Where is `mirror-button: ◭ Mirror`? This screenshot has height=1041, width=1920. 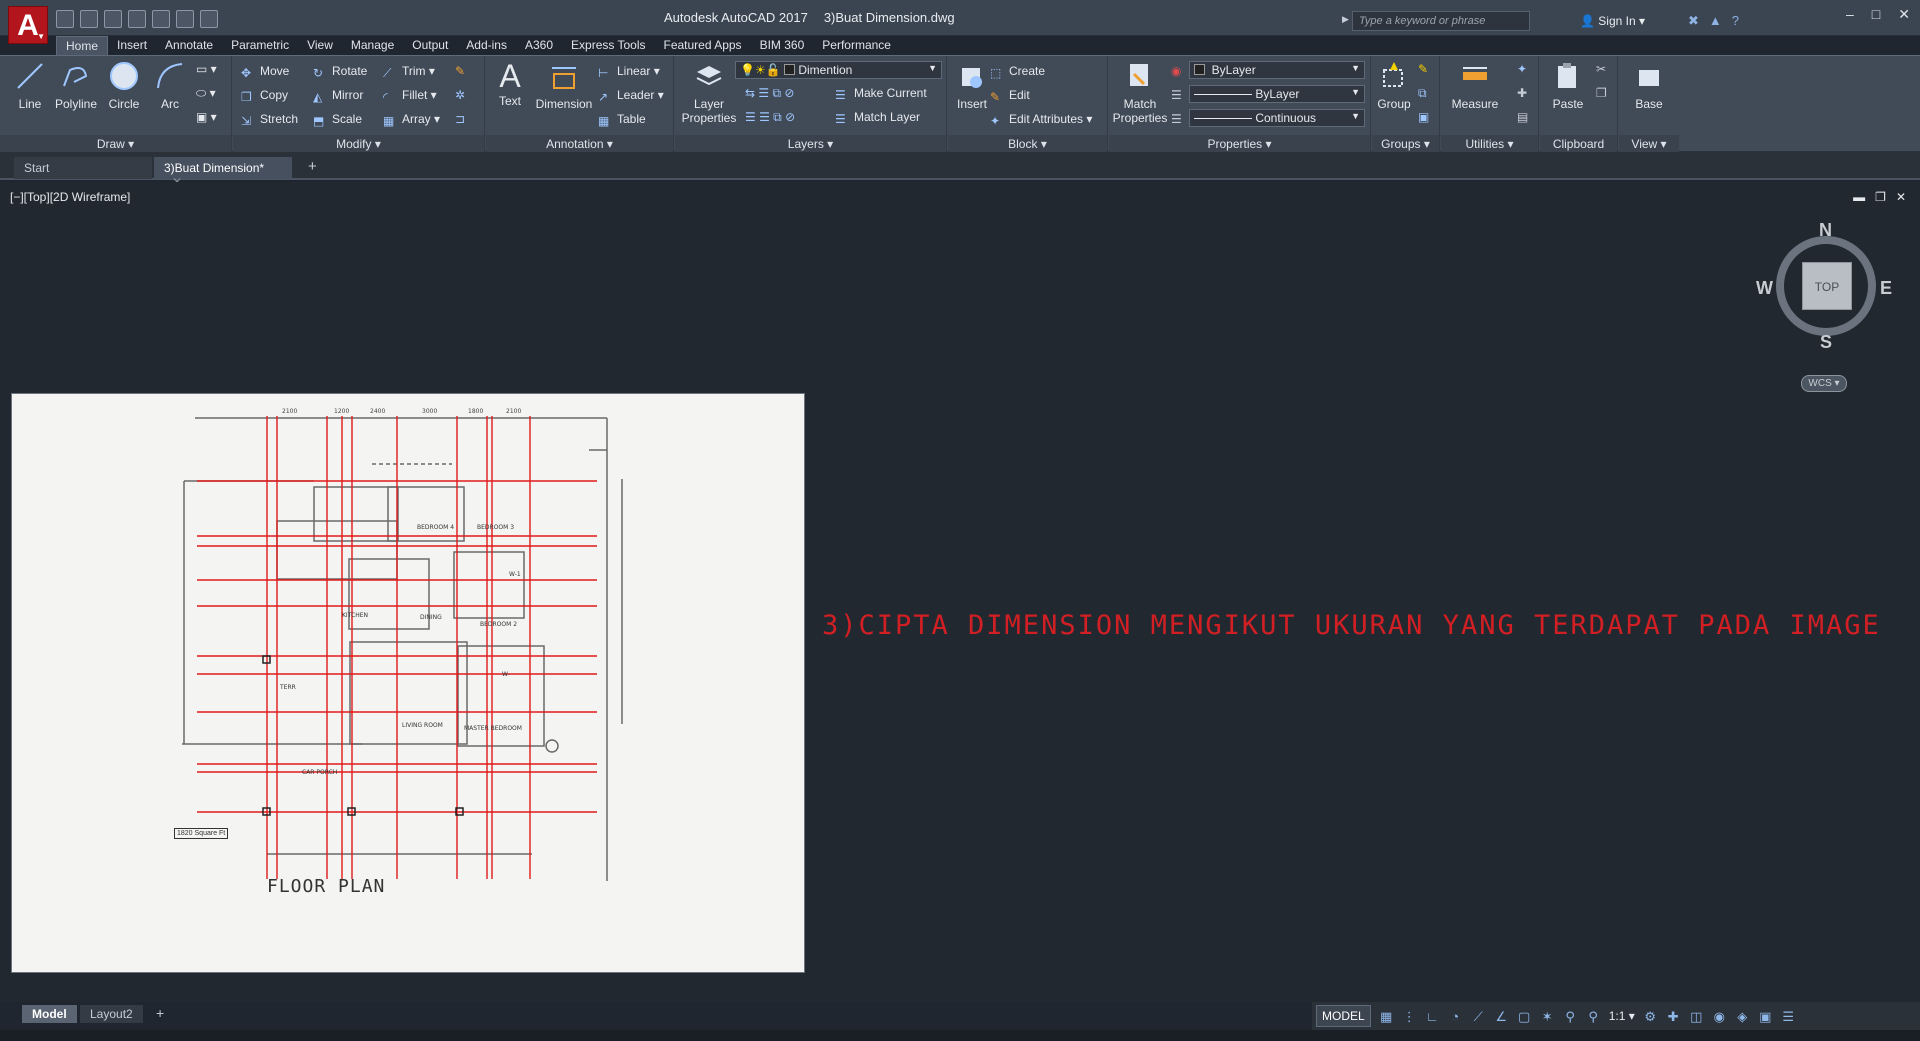
mirror-button: ◭ Mirror is located at coordinates (338, 96).